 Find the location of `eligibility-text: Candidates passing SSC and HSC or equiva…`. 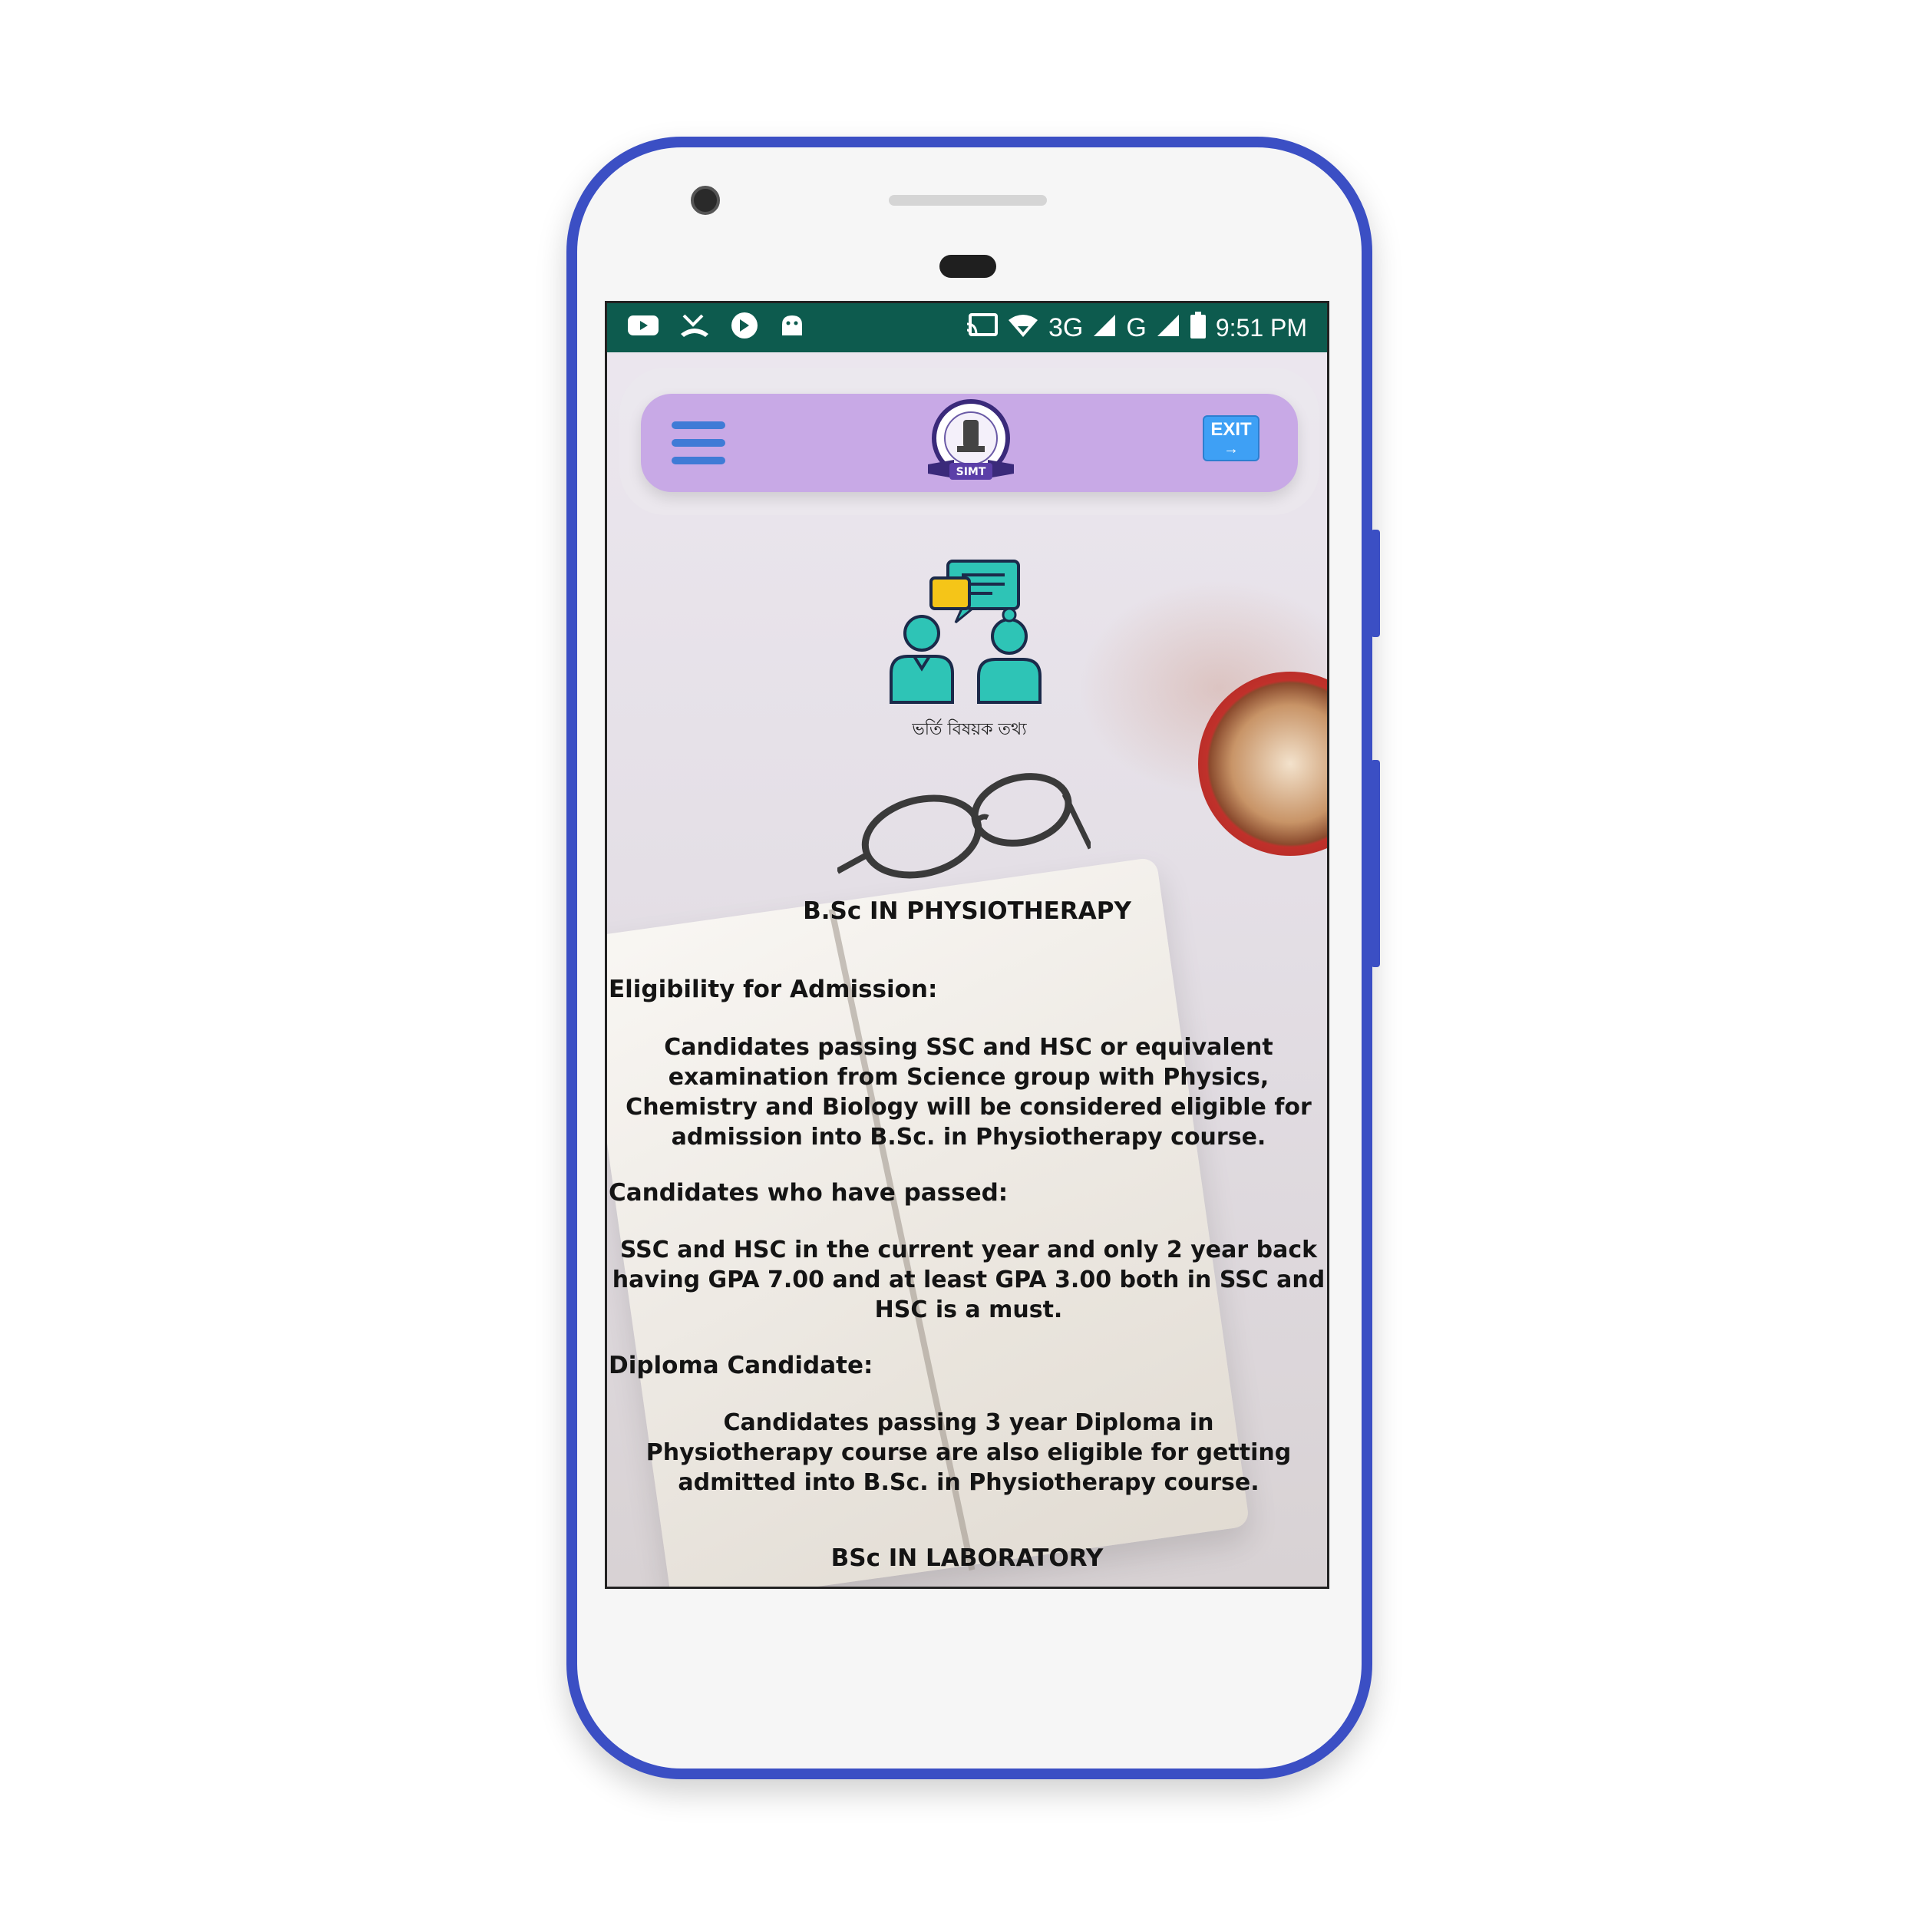

eligibility-text: Candidates passing SSC and HSC or equiva… is located at coordinates (969, 1092).